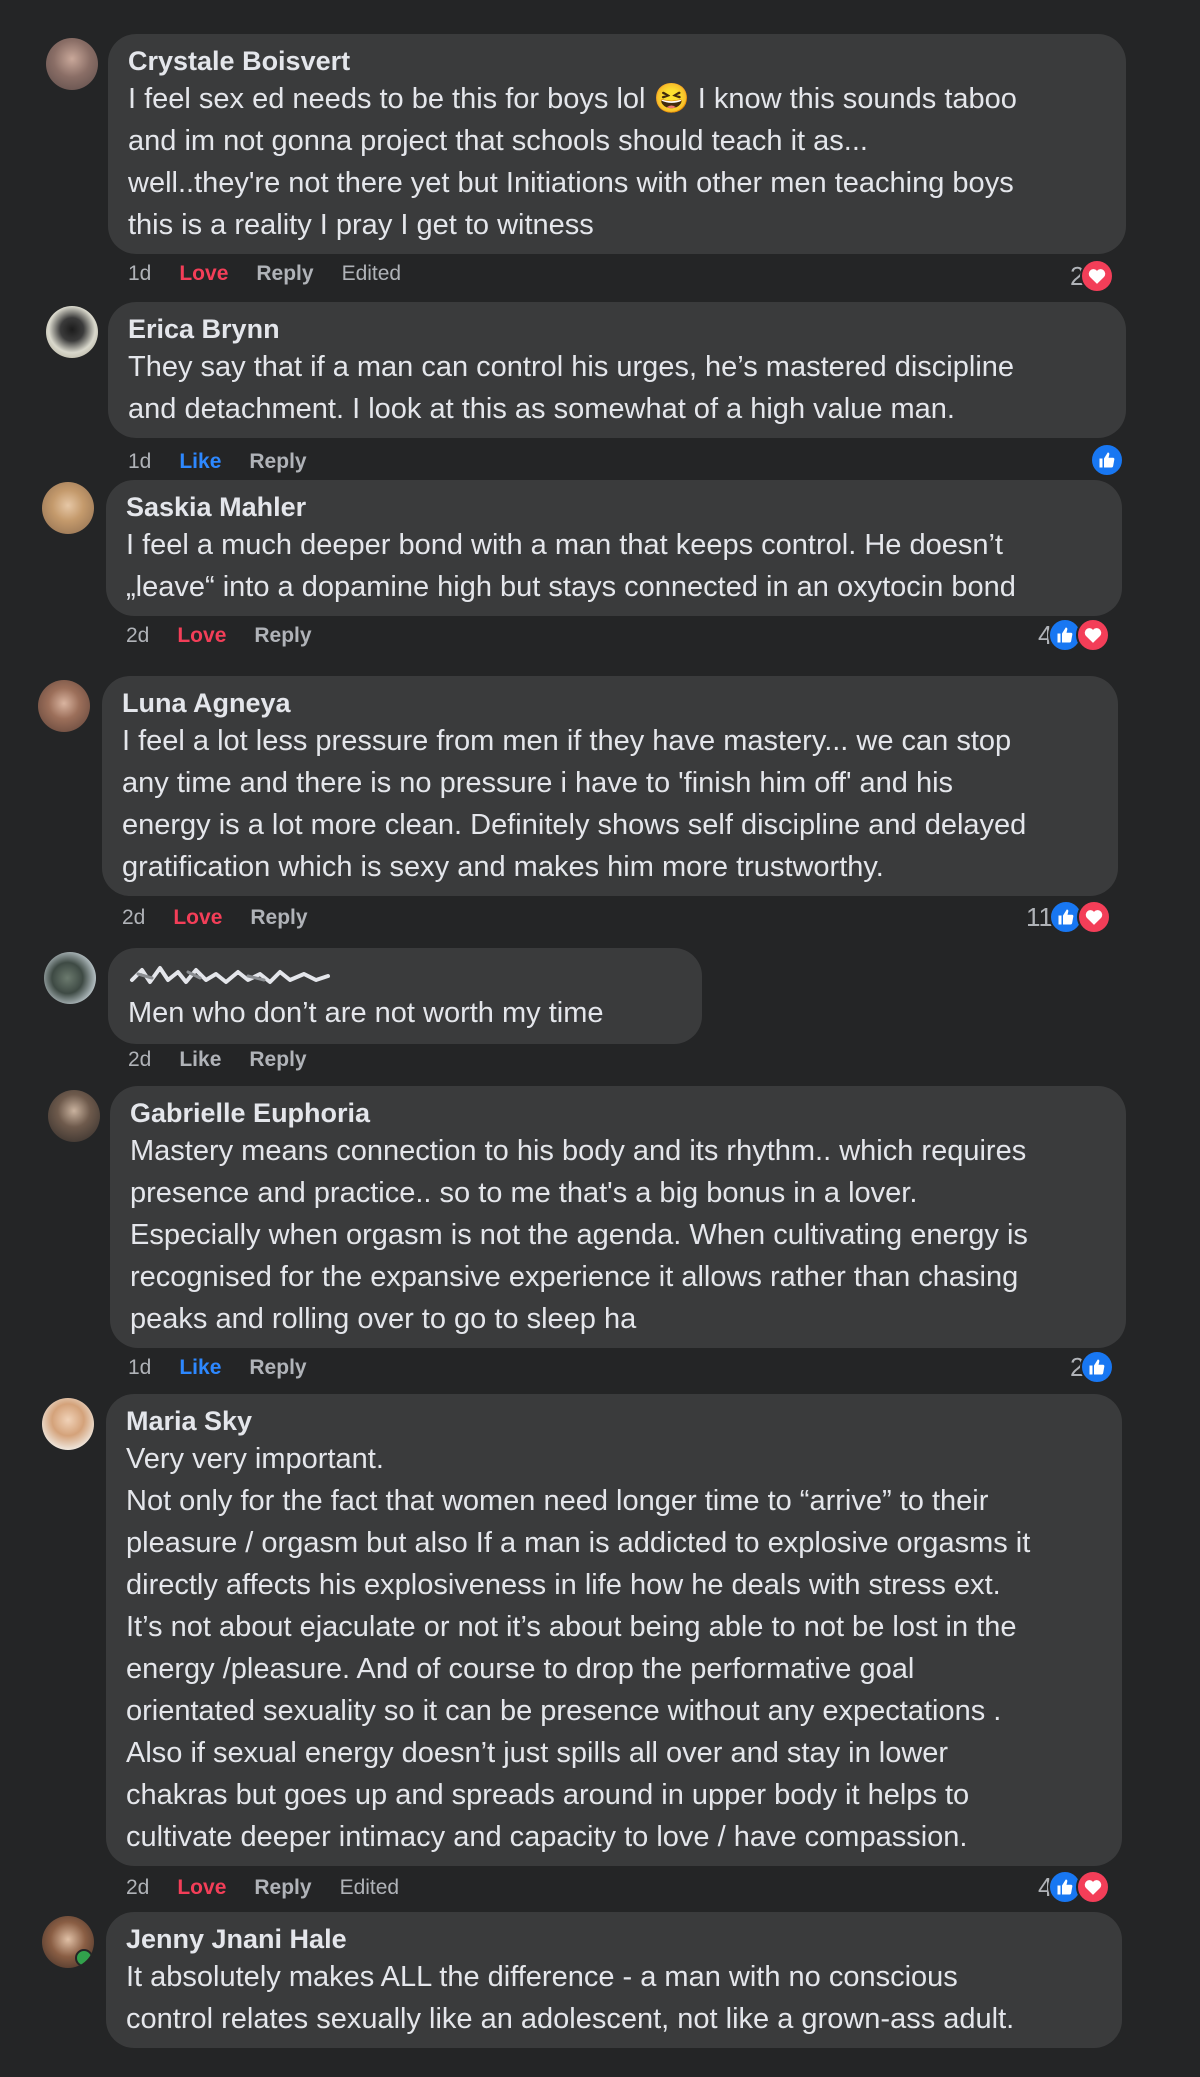 Image resolution: width=1200 pixels, height=2077 pixels. I want to click on comment-bubble: Men who don’t are not worth my time, so click(405, 996).